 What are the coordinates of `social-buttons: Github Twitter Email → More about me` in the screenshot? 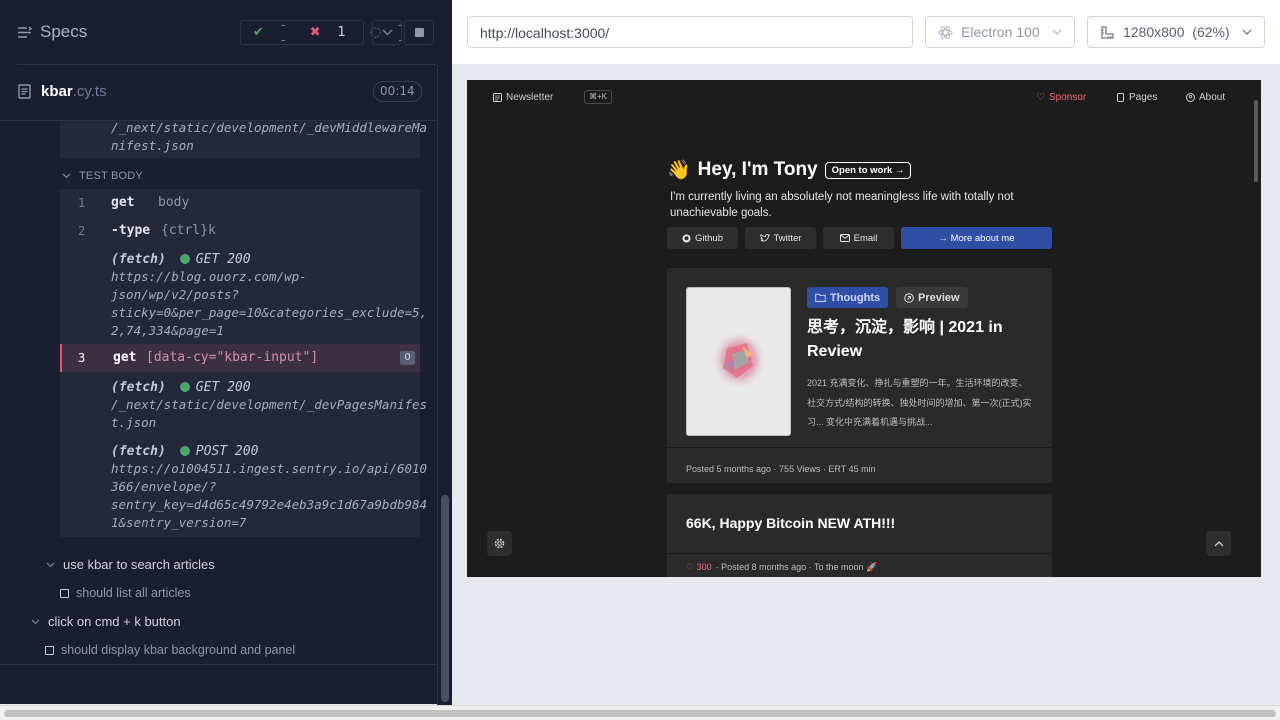 It's located at (859, 238).